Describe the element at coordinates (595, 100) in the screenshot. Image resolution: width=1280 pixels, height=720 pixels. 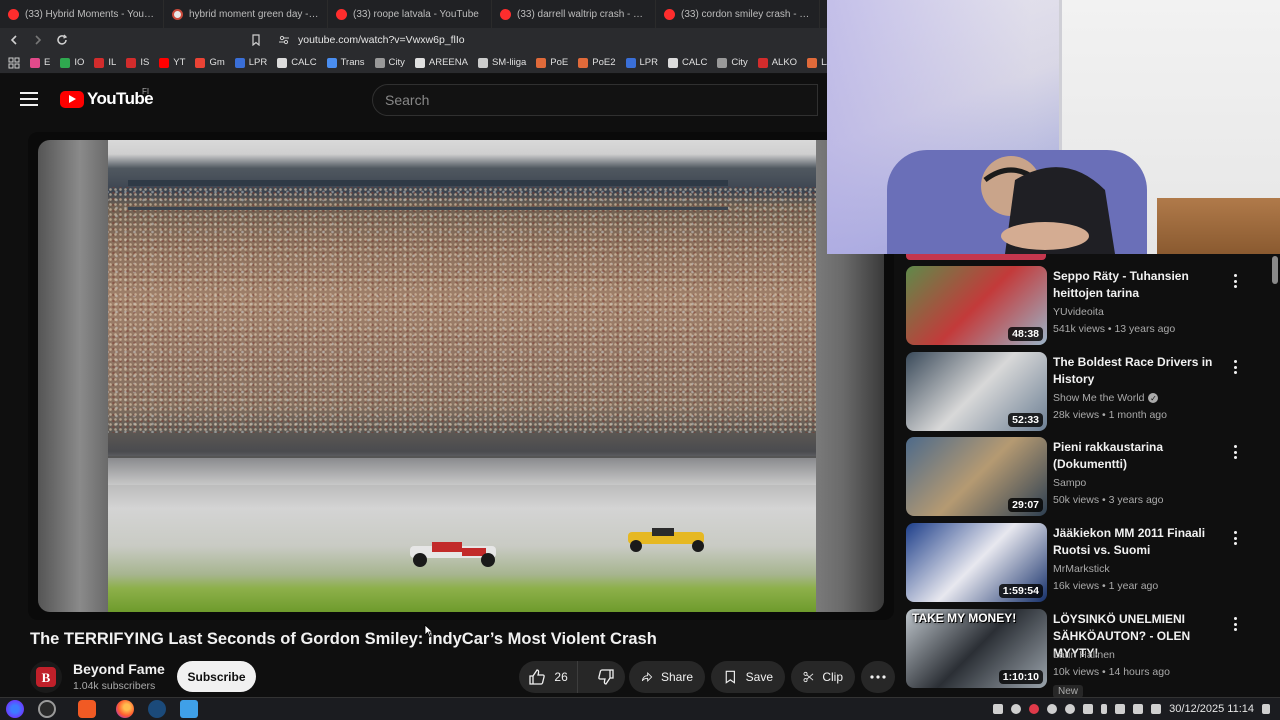
I see `search-input: Search` at that location.